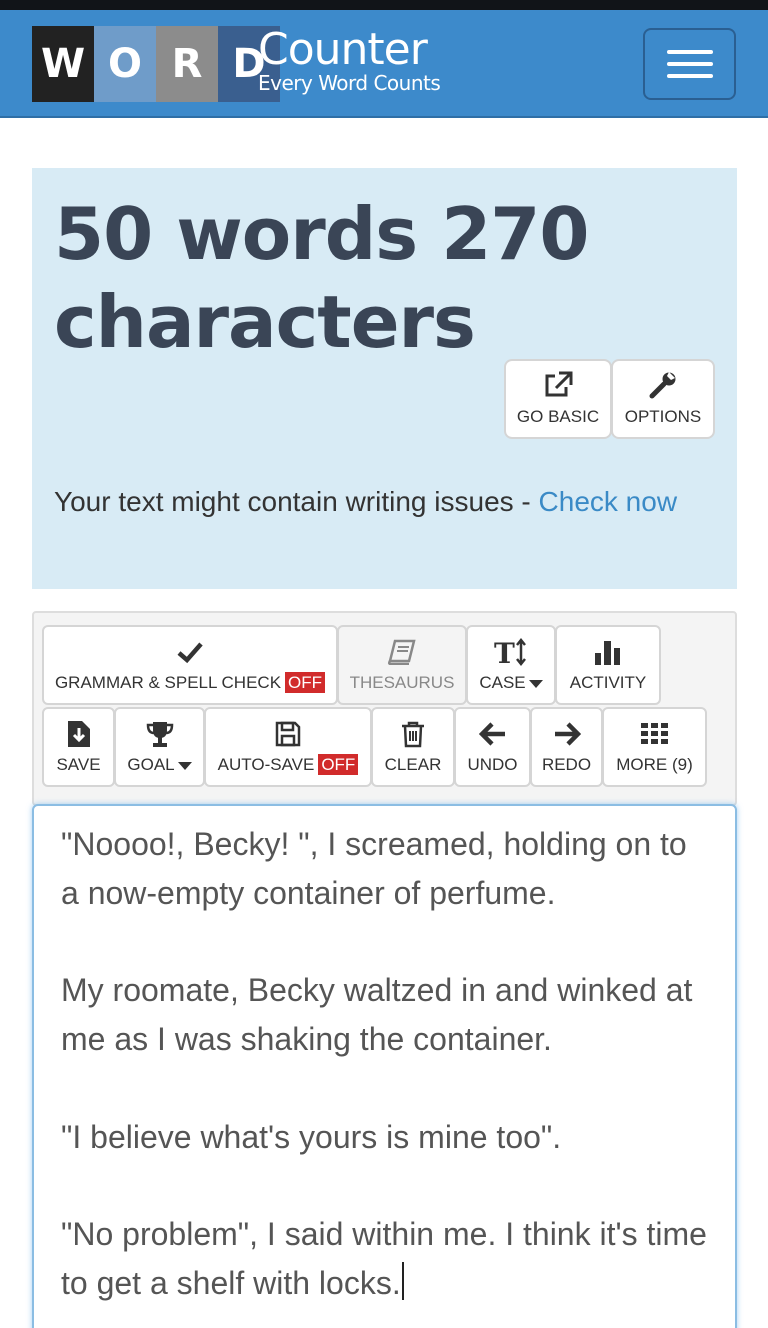  I want to click on undo-label: UNDO, so click(492, 764).